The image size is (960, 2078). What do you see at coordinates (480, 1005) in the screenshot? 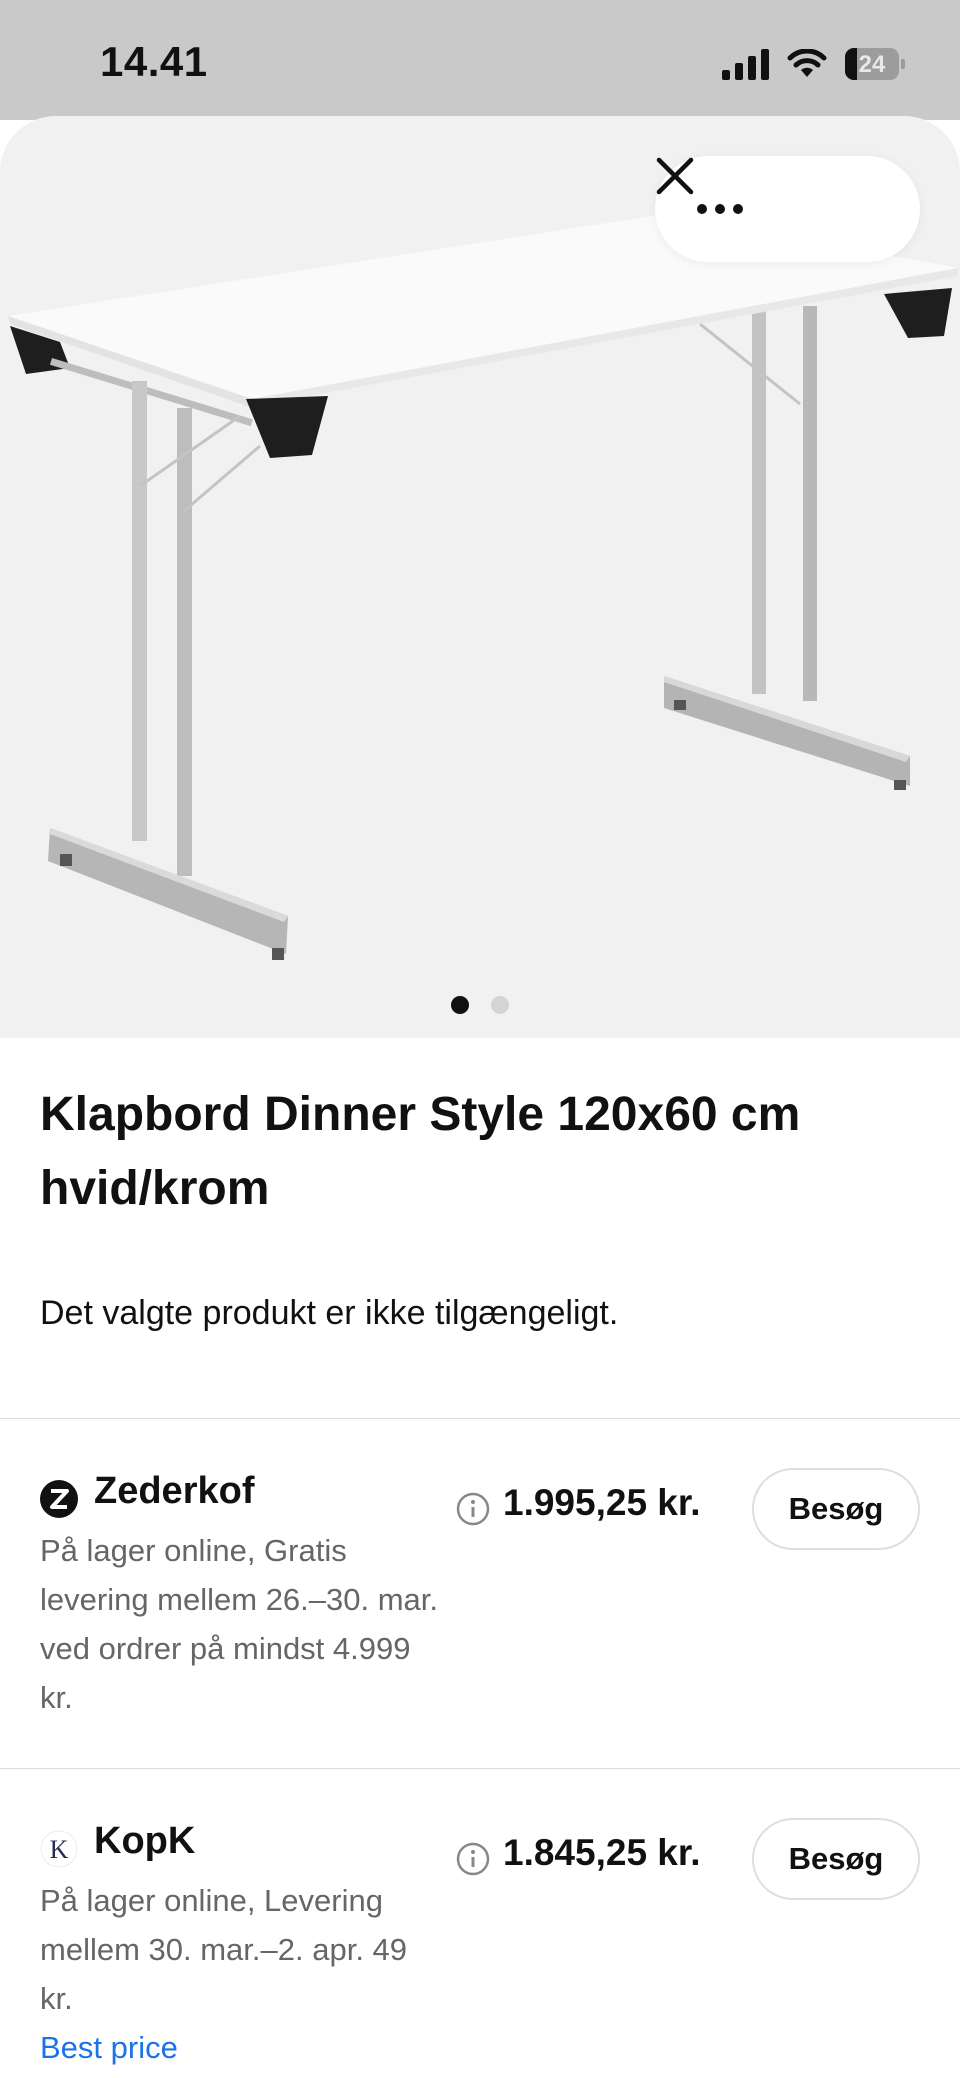
I see `carousel-pagination` at bounding box center [480, 1005].